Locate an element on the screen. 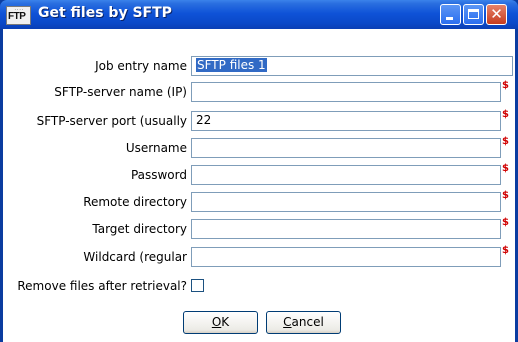 This screenshot has width=518, height=342. cancel-label-rest: ancel is located at coordinates (307, 322).